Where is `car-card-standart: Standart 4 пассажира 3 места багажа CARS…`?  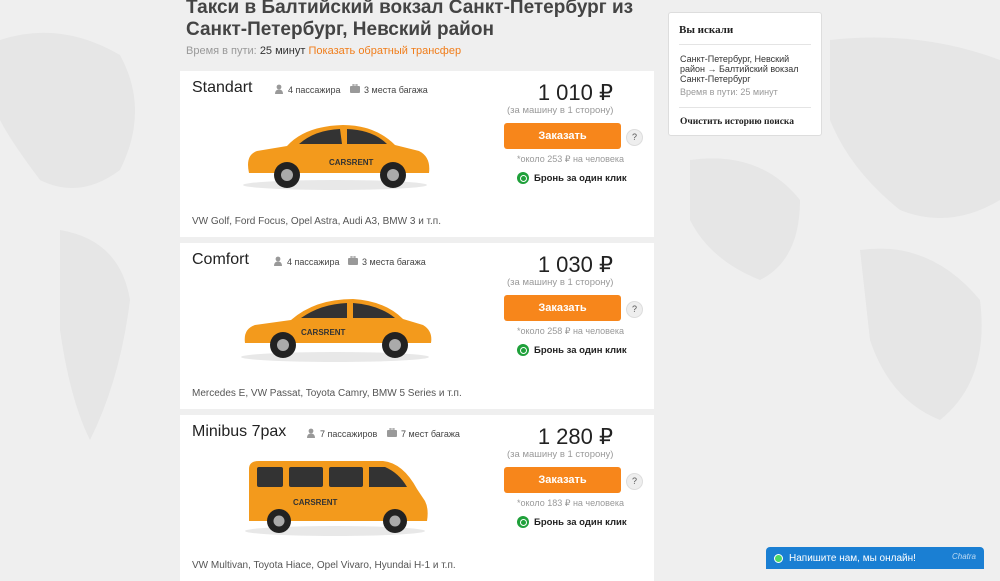 car-card-standart: Standart 4 пассажира 3 места багажа CARS… is located at coordinates (417, 154).